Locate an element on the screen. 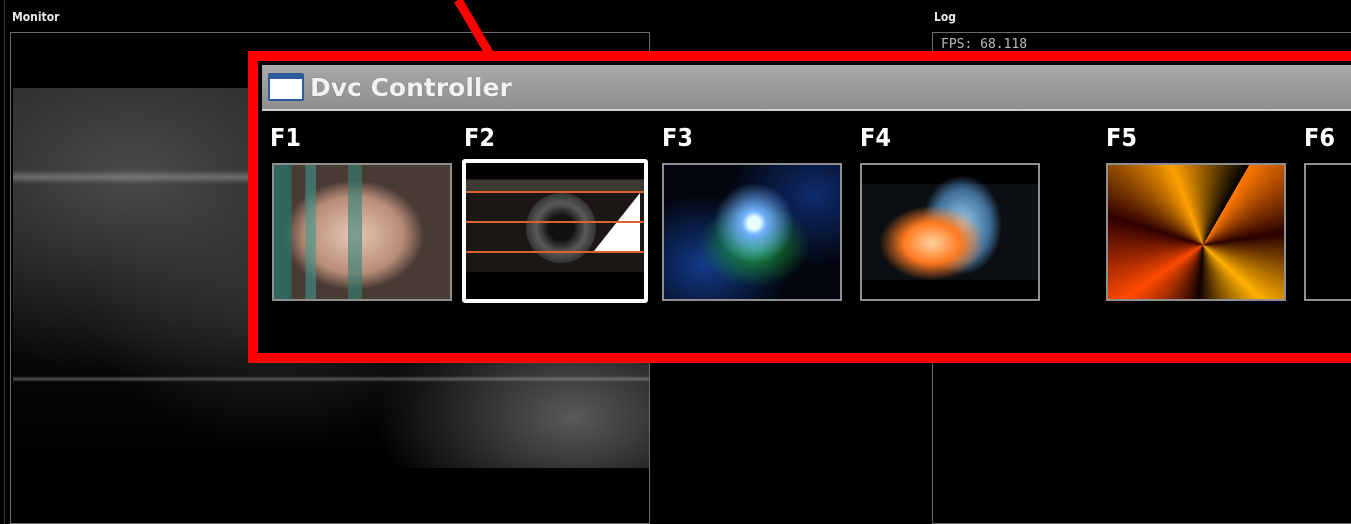  clip-thumbnail-eye-selected is located at coordinates (555, 231).